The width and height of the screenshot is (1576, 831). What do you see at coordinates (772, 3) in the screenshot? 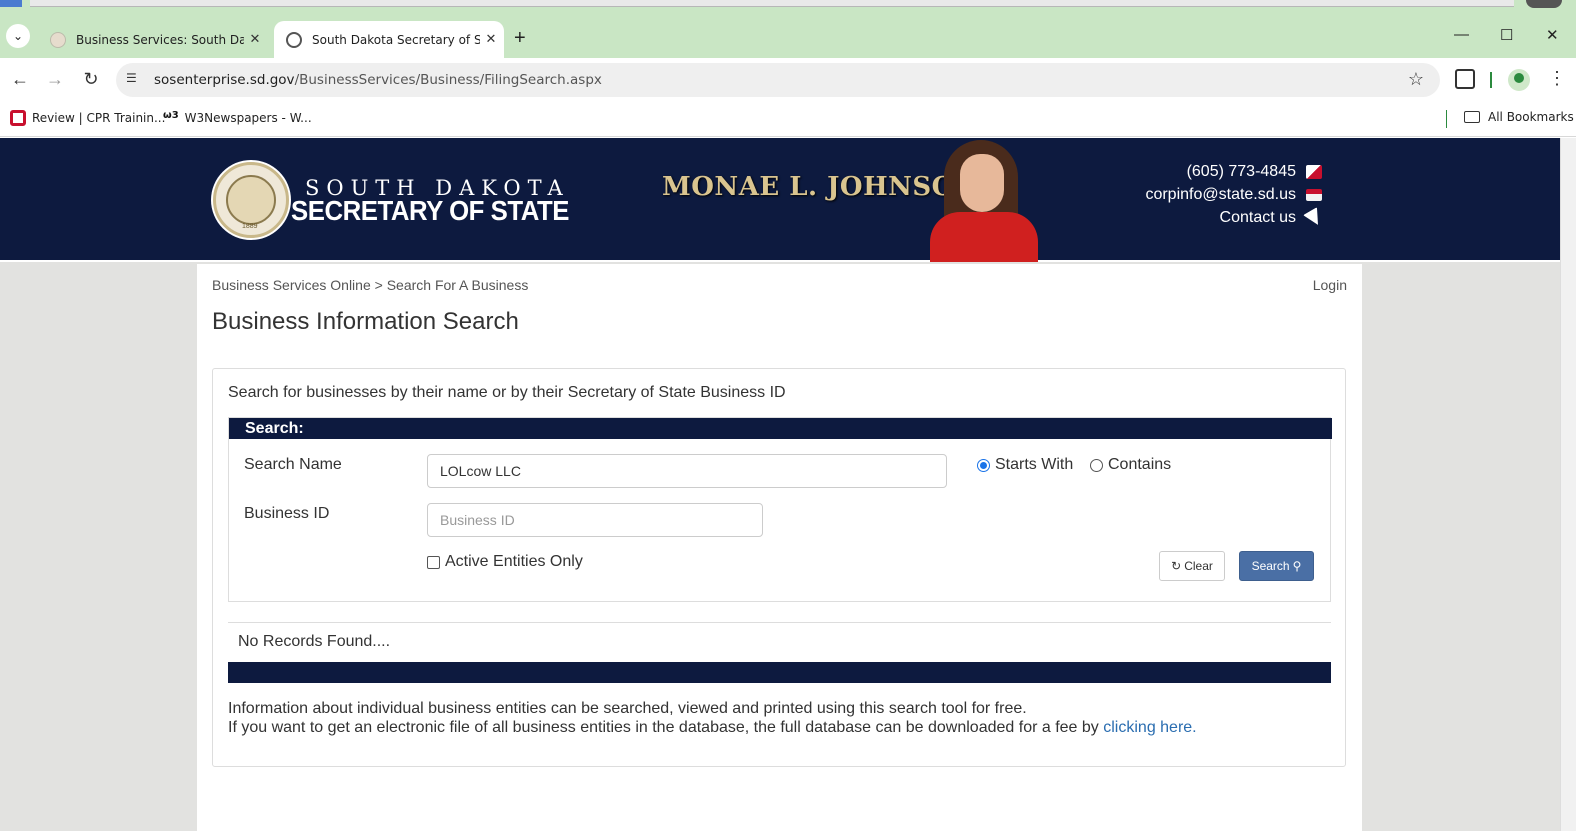
I see `window-behind-bar` at bounding box center [772, 3].